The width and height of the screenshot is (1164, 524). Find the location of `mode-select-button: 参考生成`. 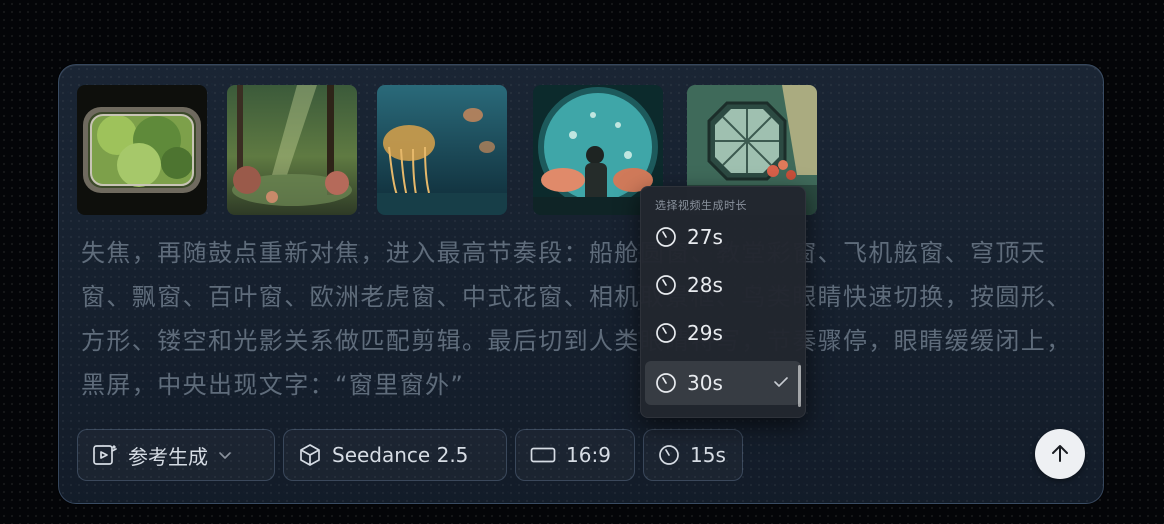

mode-select-button: 参考生成 is located at coordinates (176, 455).